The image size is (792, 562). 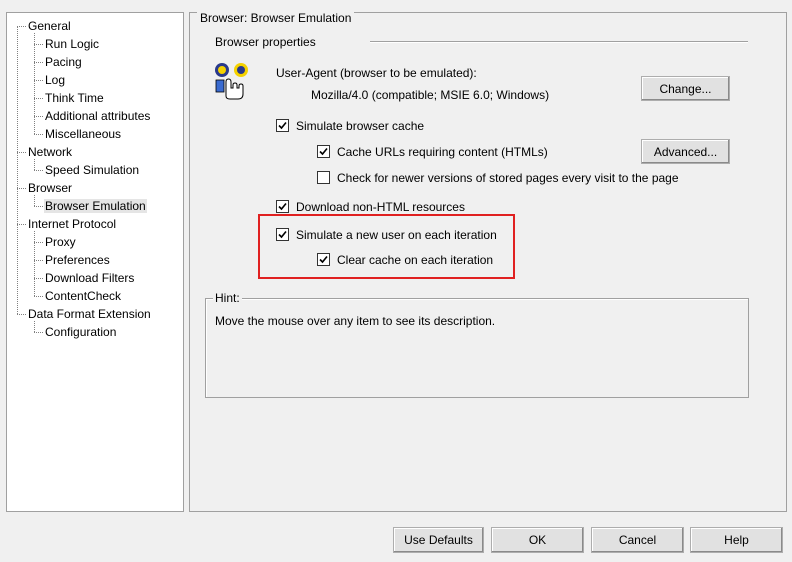 I want to click on tree-item-label: Run Logic, so click(x=72, y=44).